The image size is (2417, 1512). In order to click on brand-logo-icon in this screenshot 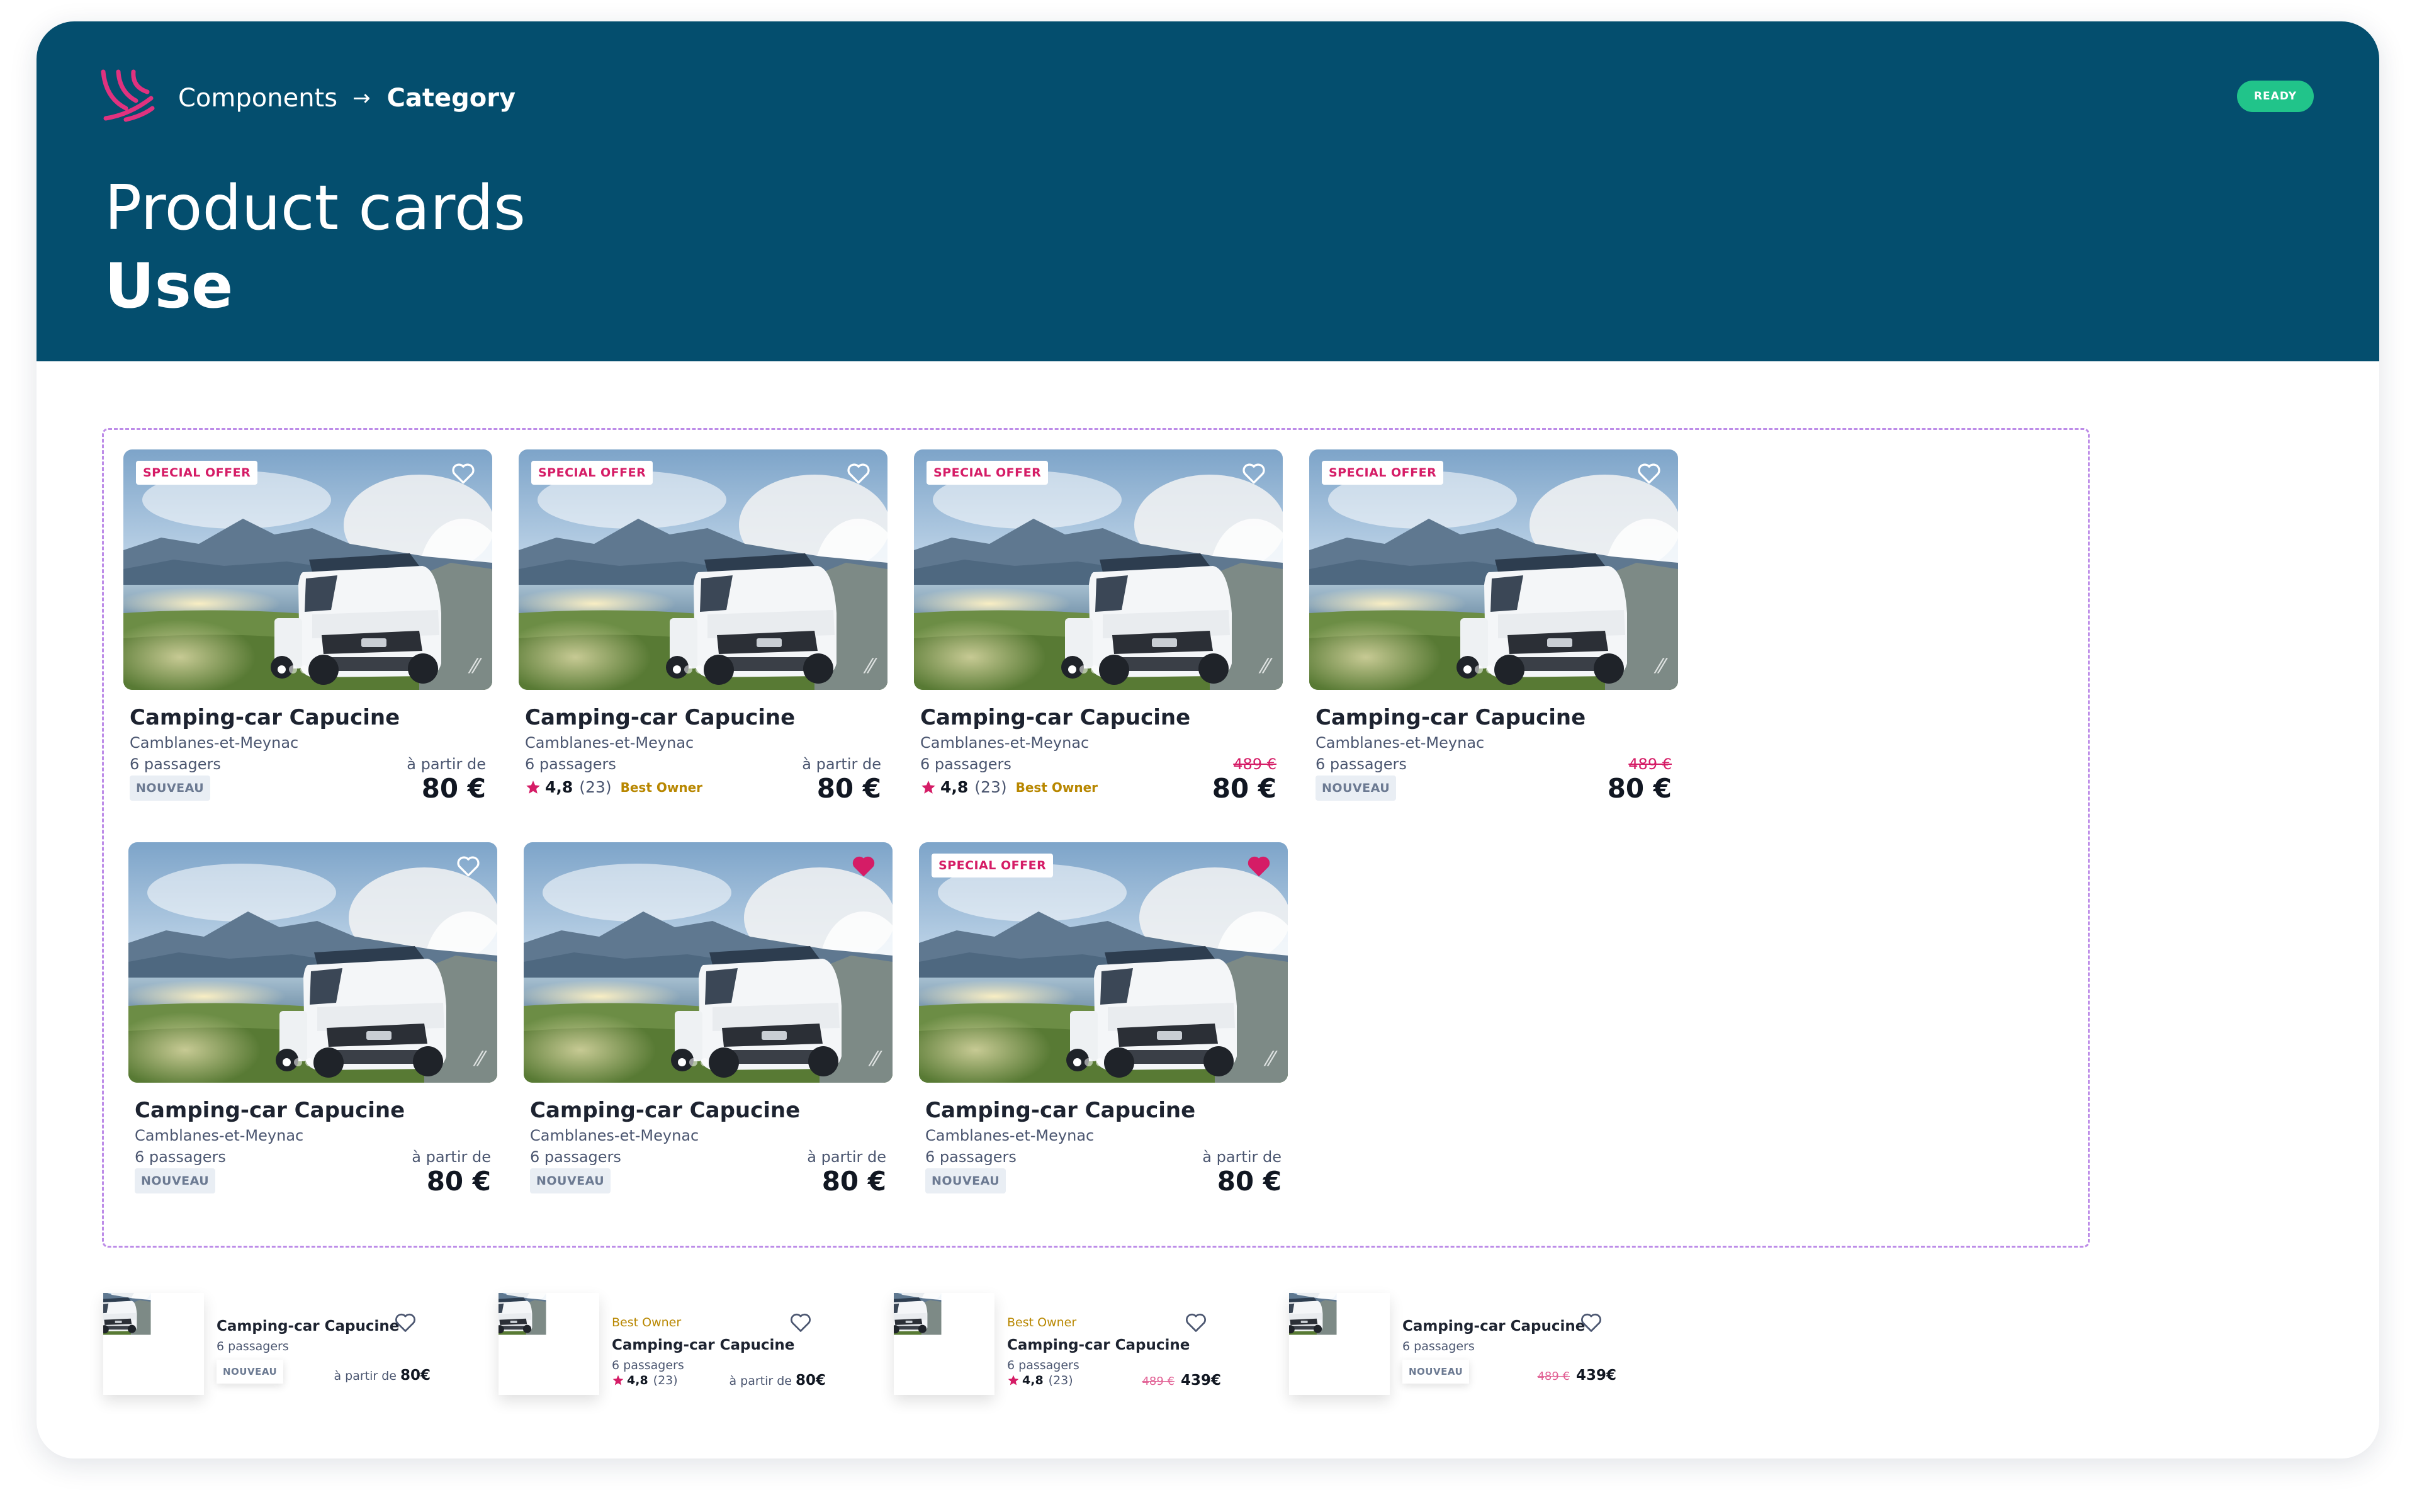, I will do `click(128, 95)`.